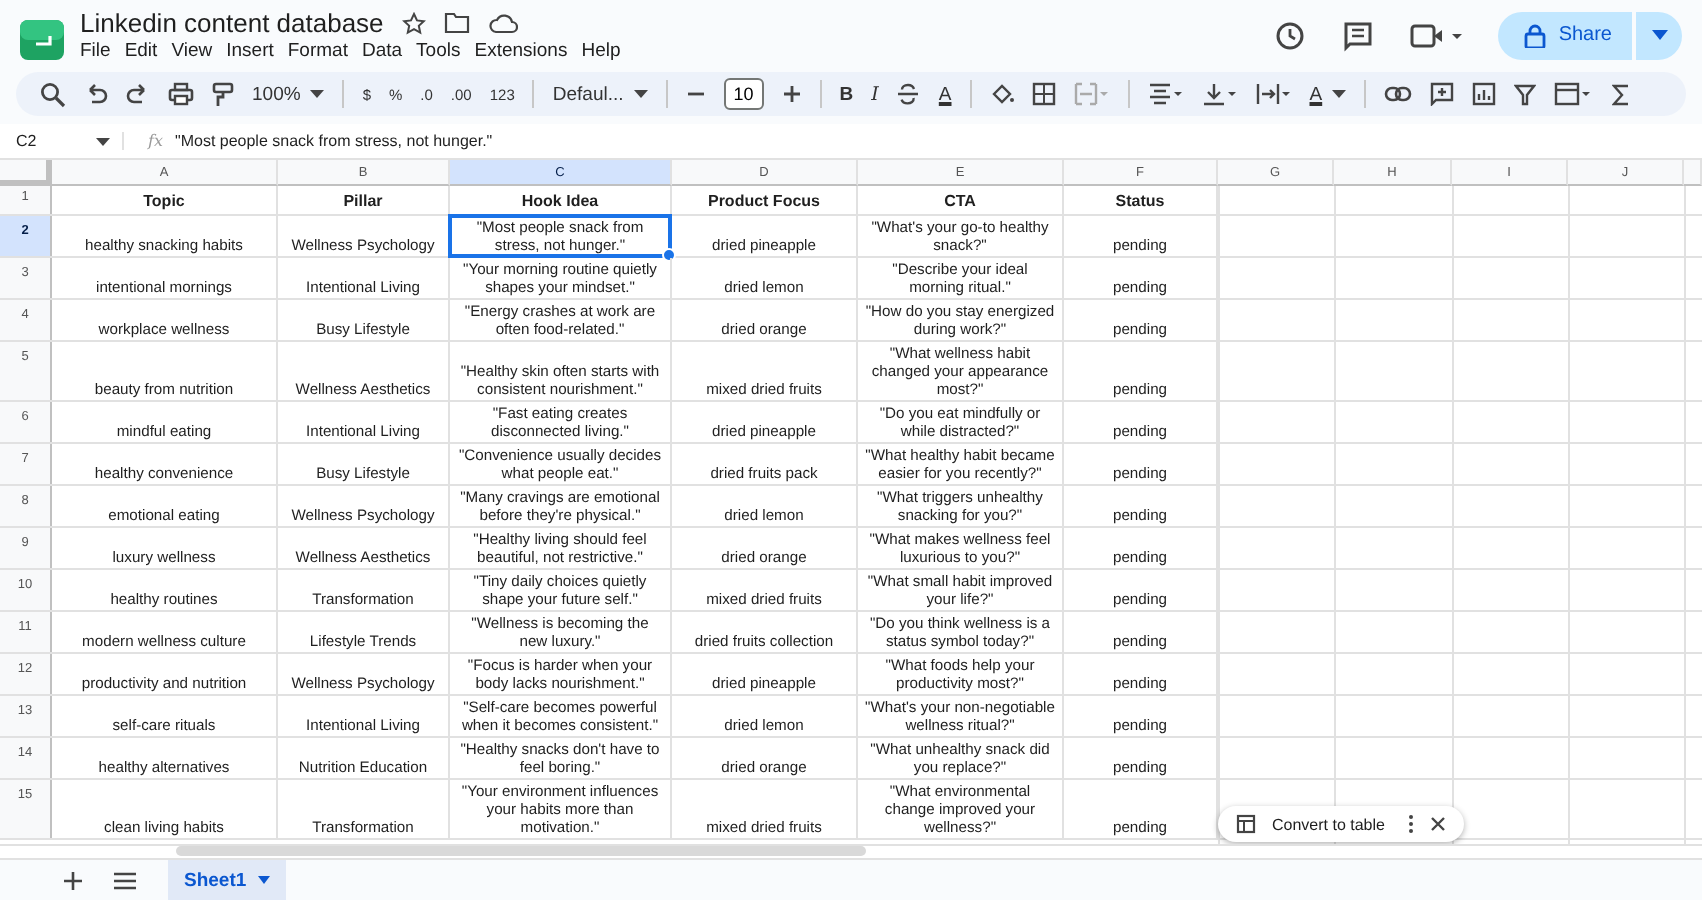  Describe the element at coordinates (846, 94) in the screenshot. I see `bold-button: B` at that location.